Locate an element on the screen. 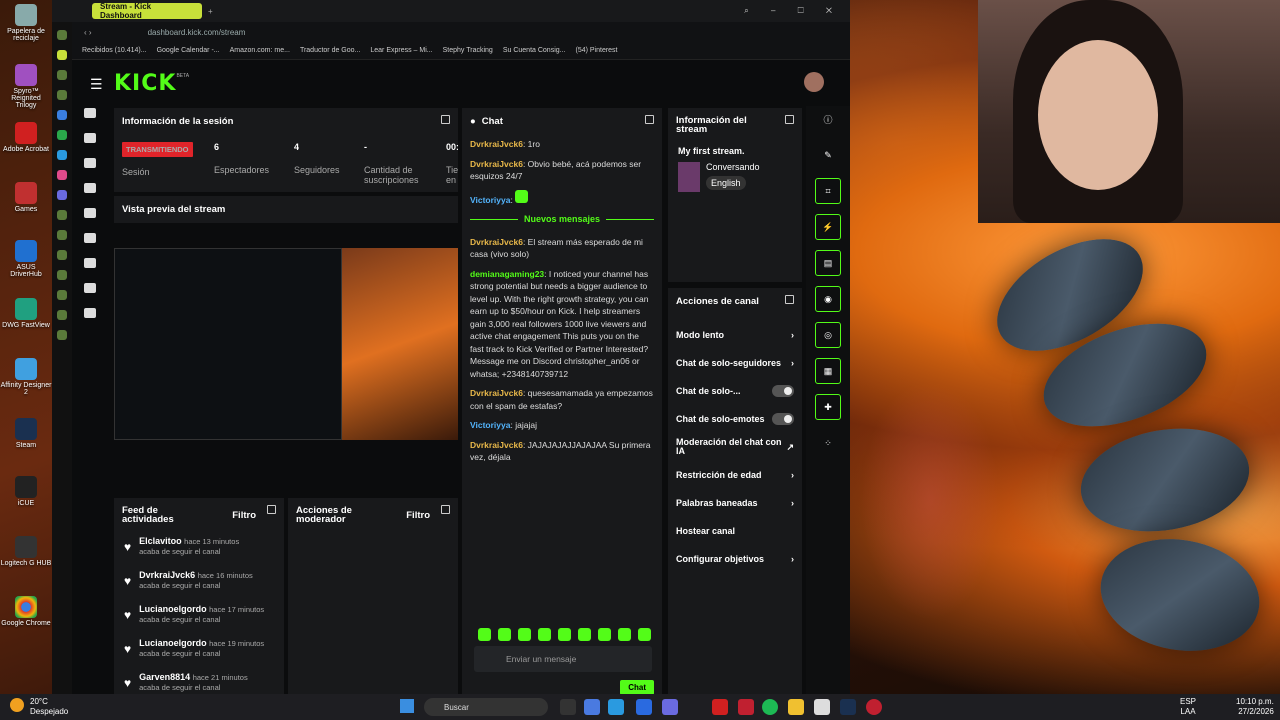 This screenshot has height=720, width=1280. action-item: Chat de solo-seguidores › is located at coordinates (735, 363).